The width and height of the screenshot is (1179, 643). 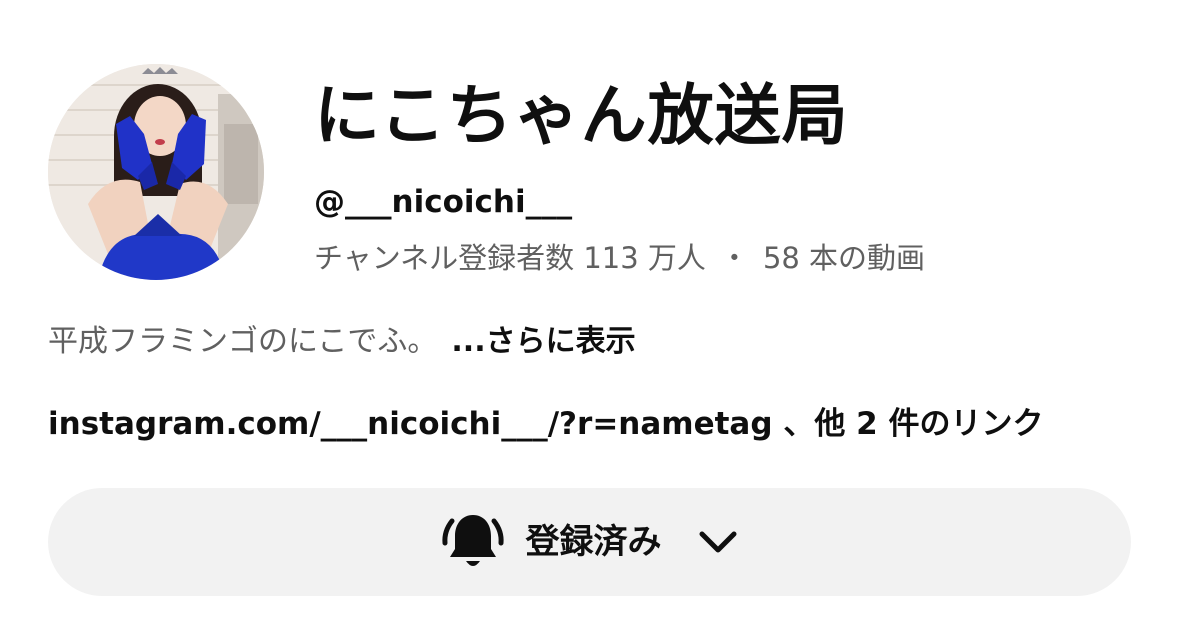 What do you see at coordinates (473, 542) in the screenshot?
I see `bell-icon` at bounding box center [473, 542].